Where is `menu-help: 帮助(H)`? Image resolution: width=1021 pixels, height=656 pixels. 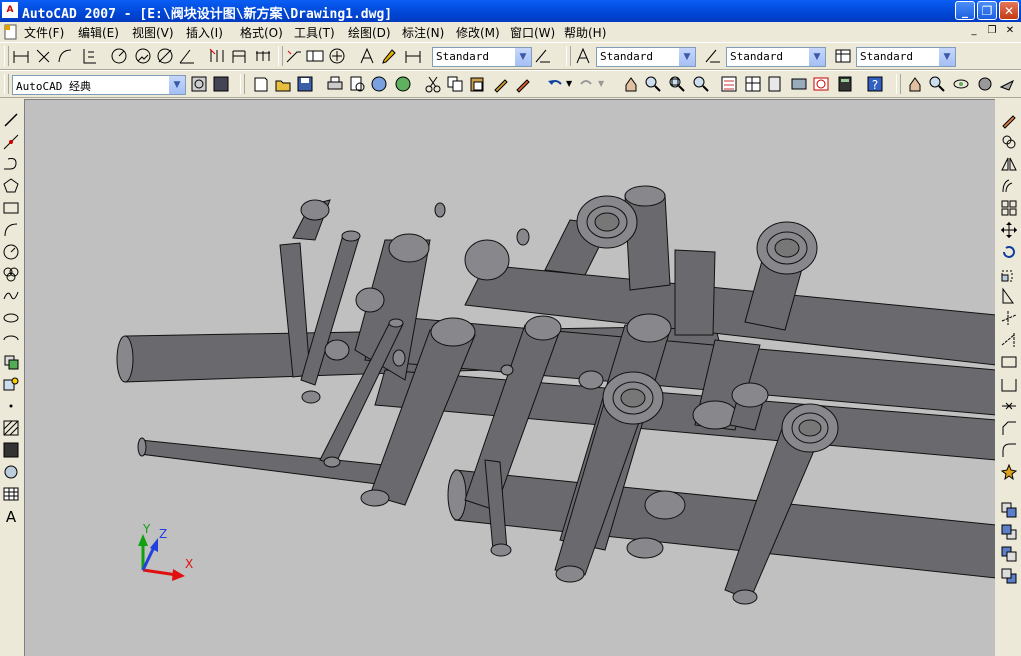 menu-help: 帮助(H) is located at coordinates (585, 32).